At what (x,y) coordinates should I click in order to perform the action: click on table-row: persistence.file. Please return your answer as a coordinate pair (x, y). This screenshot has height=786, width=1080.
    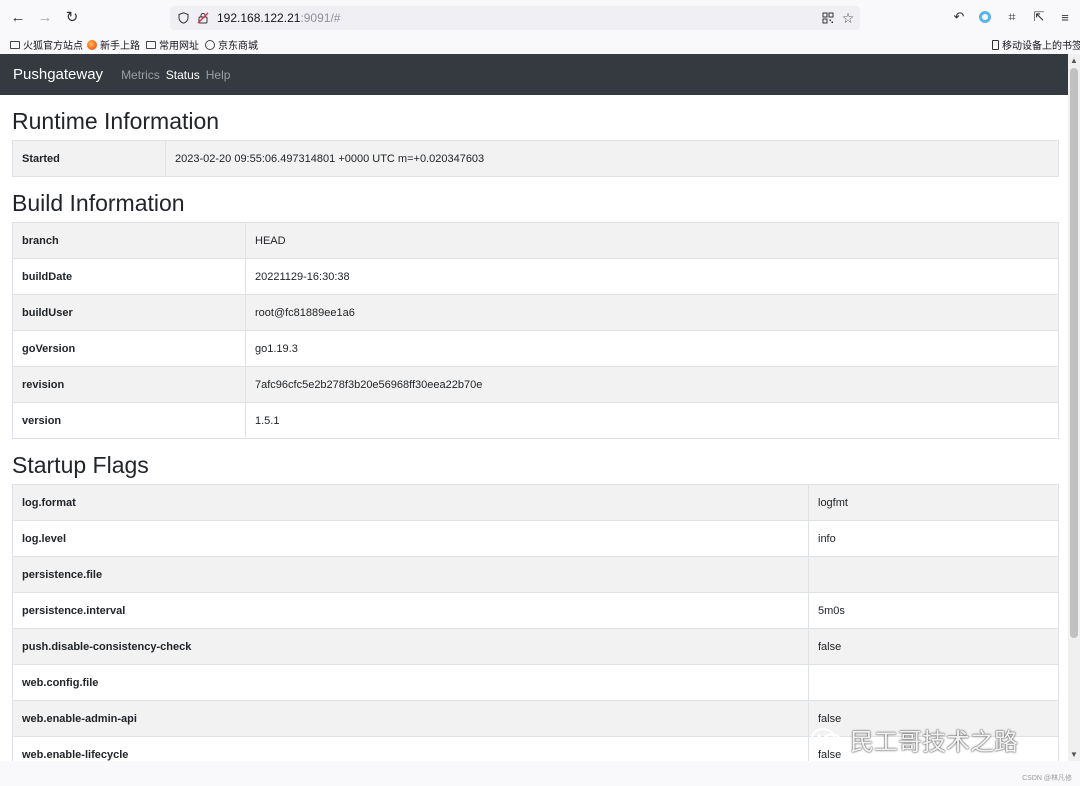
    Looking at the image, I should click on (535, 574).